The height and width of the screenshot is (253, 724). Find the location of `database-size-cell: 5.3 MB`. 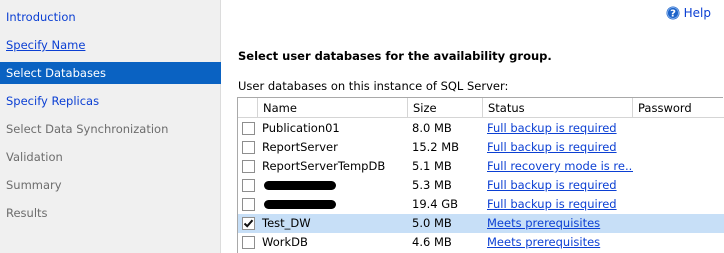

database-size-cell: 5.3 MB is located at coordinates (432, 185).